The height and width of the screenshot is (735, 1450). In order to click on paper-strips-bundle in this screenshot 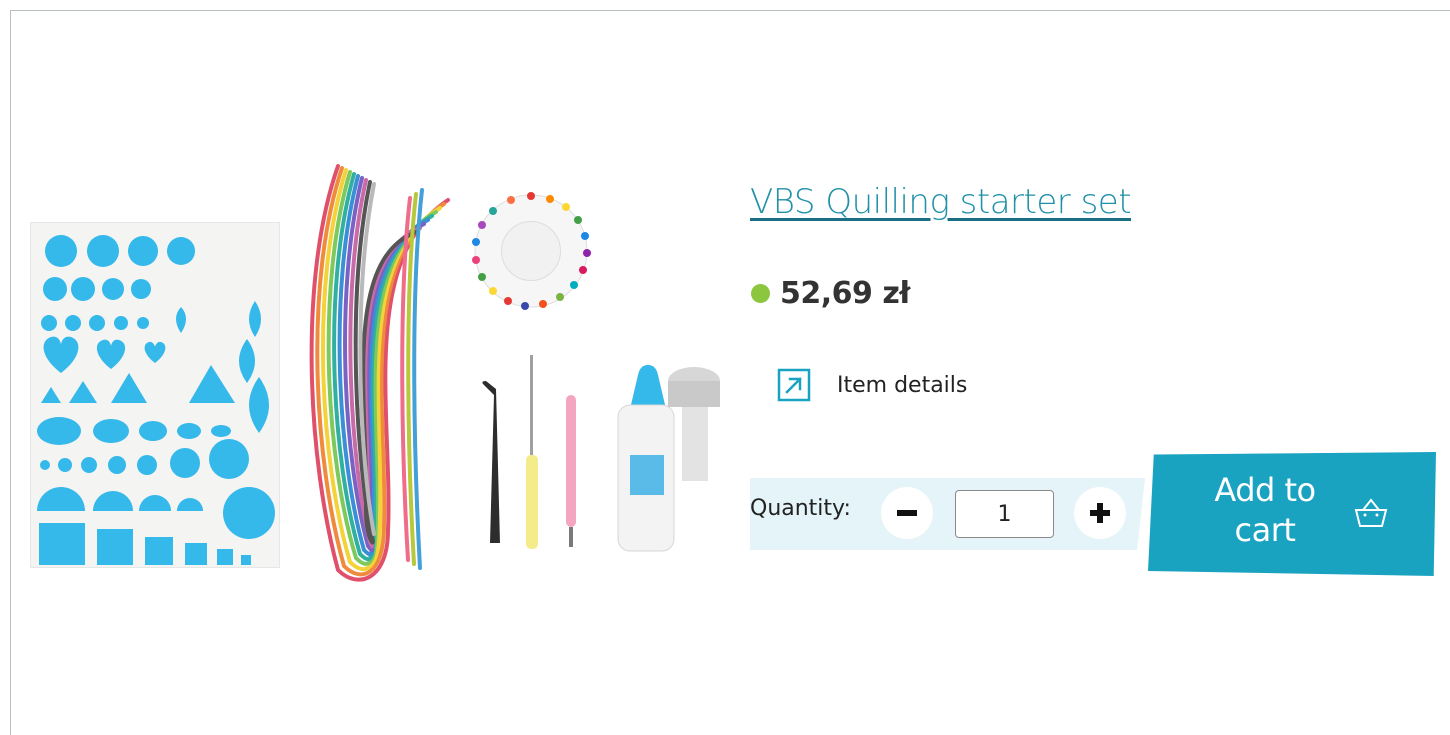, I will do `click(379, 373)`.